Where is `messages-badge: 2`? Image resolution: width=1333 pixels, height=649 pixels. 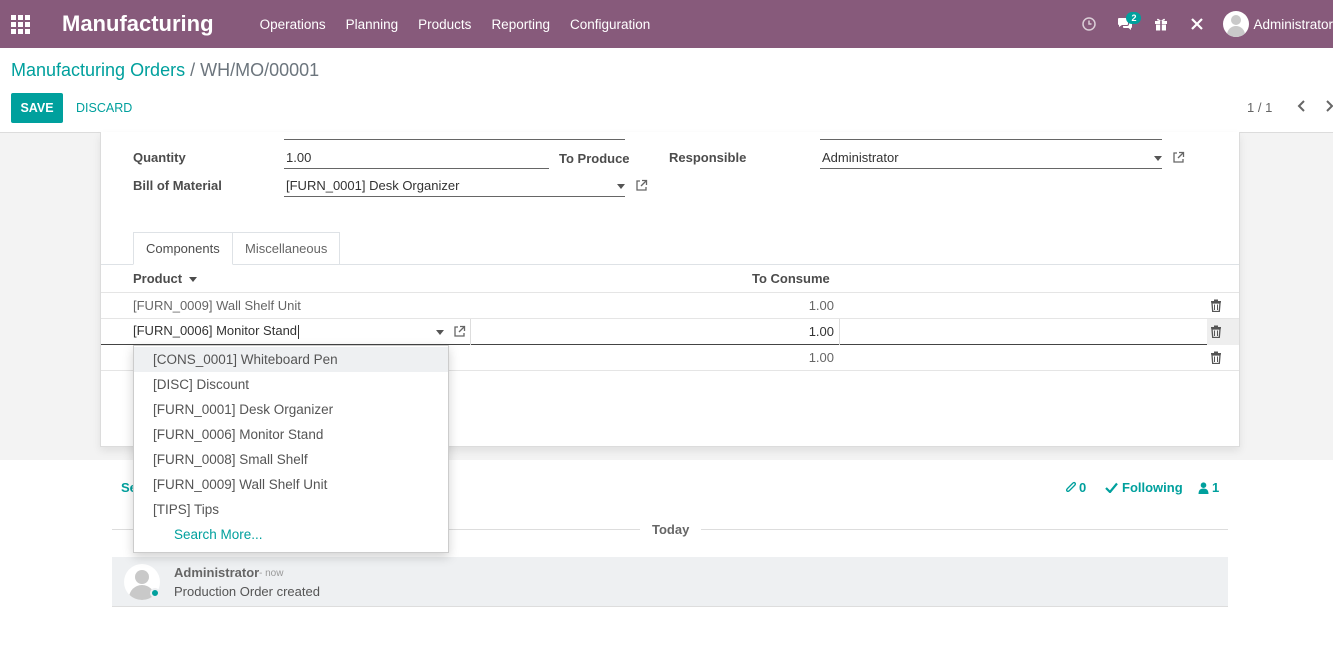
messages-badge: 2 is located at coordinates (1134, 18).